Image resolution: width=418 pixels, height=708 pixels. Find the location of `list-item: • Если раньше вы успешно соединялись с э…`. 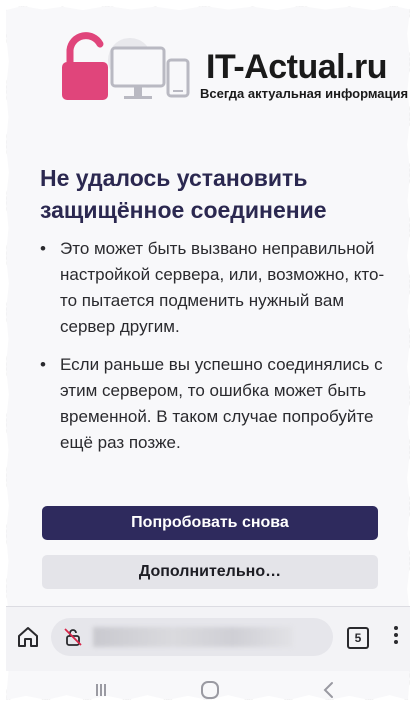

list-item: • Если раньше вы успешно соединялись с э… is located at coordinates (212, 404).